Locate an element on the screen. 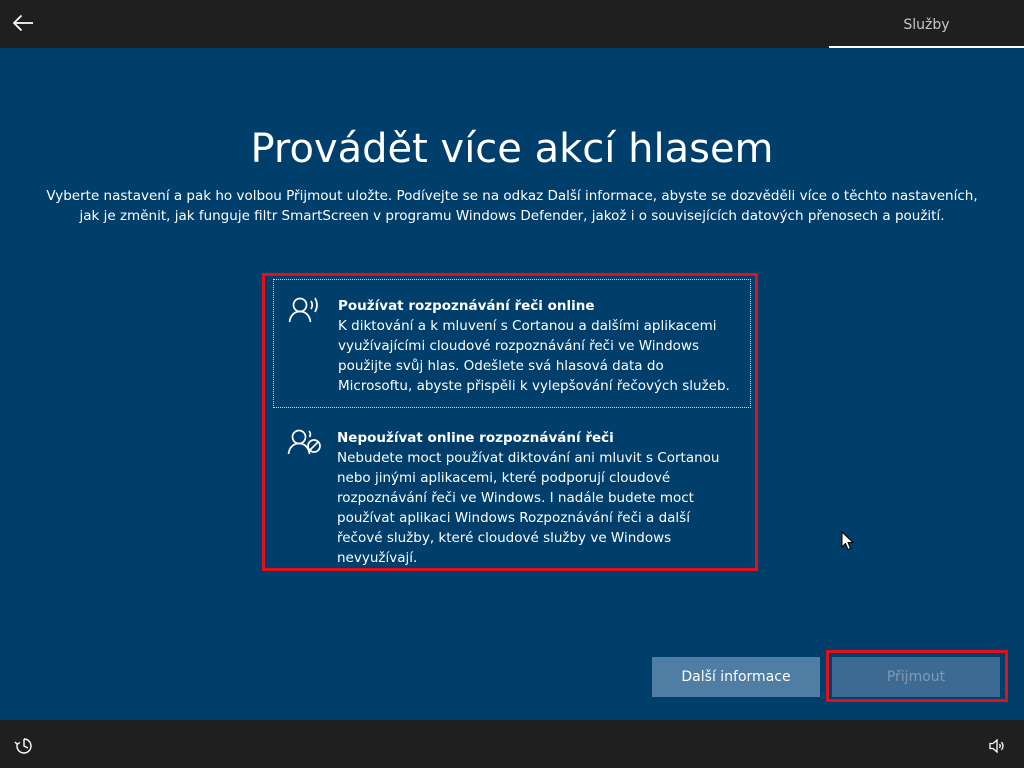  accept-button: Přijmout is located at coordinates (916, 677).